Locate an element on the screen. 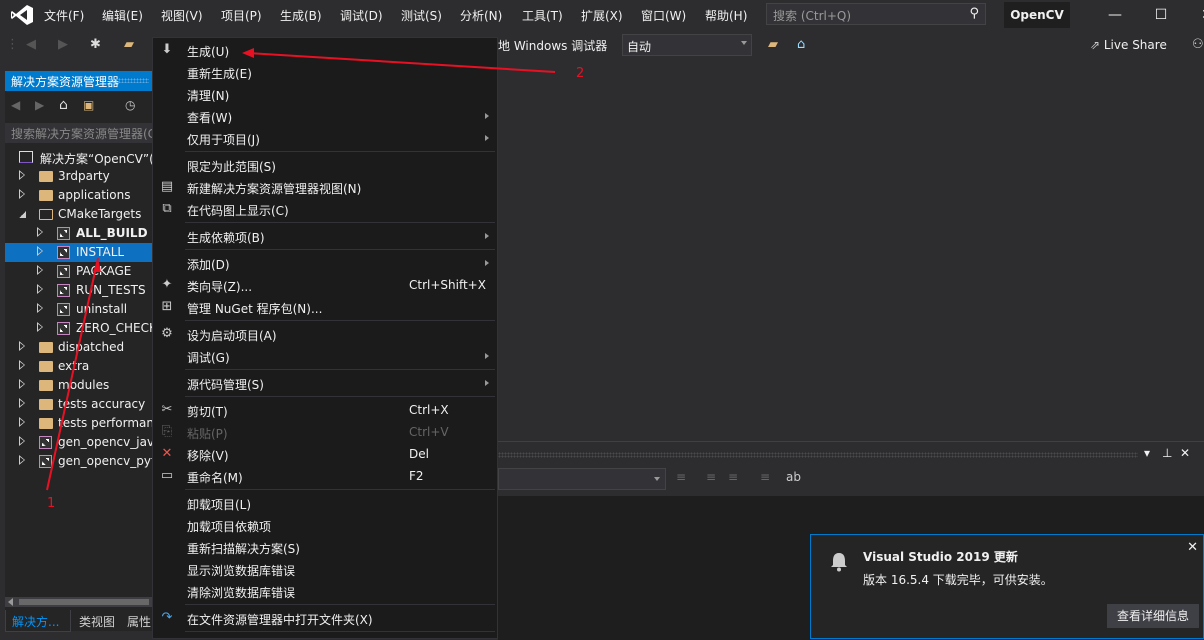  menu-build: 生成(B) is located at coordinates (301, 15).